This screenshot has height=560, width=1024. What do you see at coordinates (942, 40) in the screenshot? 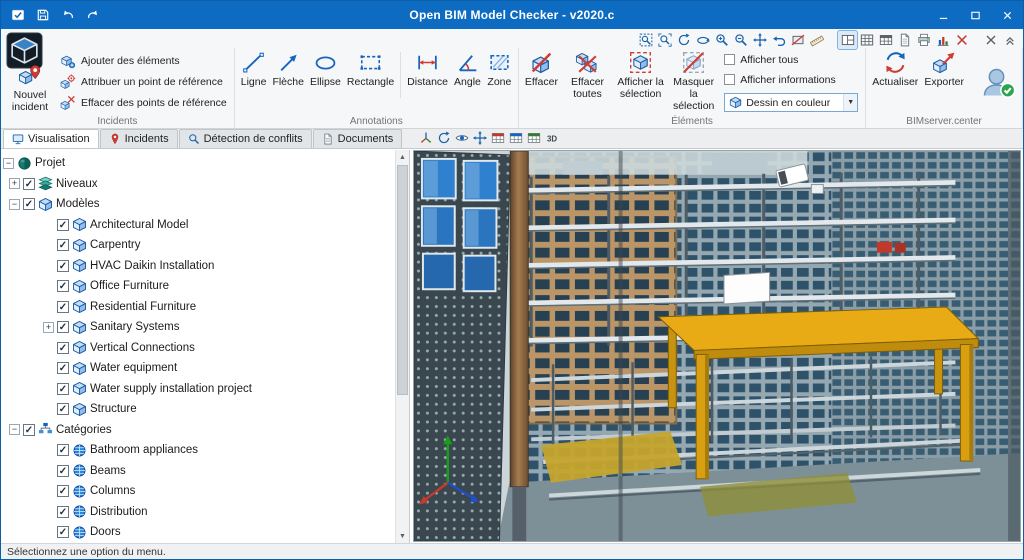
I see `chart-icon` at bounding box center [942, 40].